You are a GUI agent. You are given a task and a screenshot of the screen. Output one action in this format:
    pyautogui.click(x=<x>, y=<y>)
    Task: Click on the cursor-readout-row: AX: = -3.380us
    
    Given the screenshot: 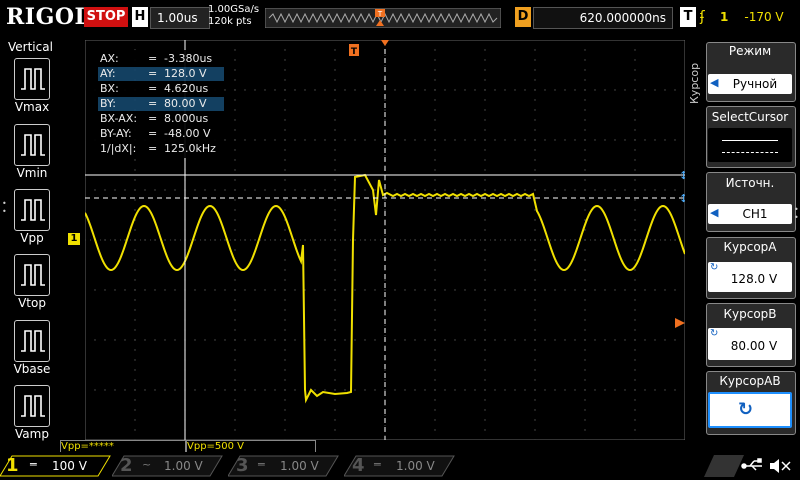 What is the action you would take?
    pyautogui.click(x=161, y=59)
    